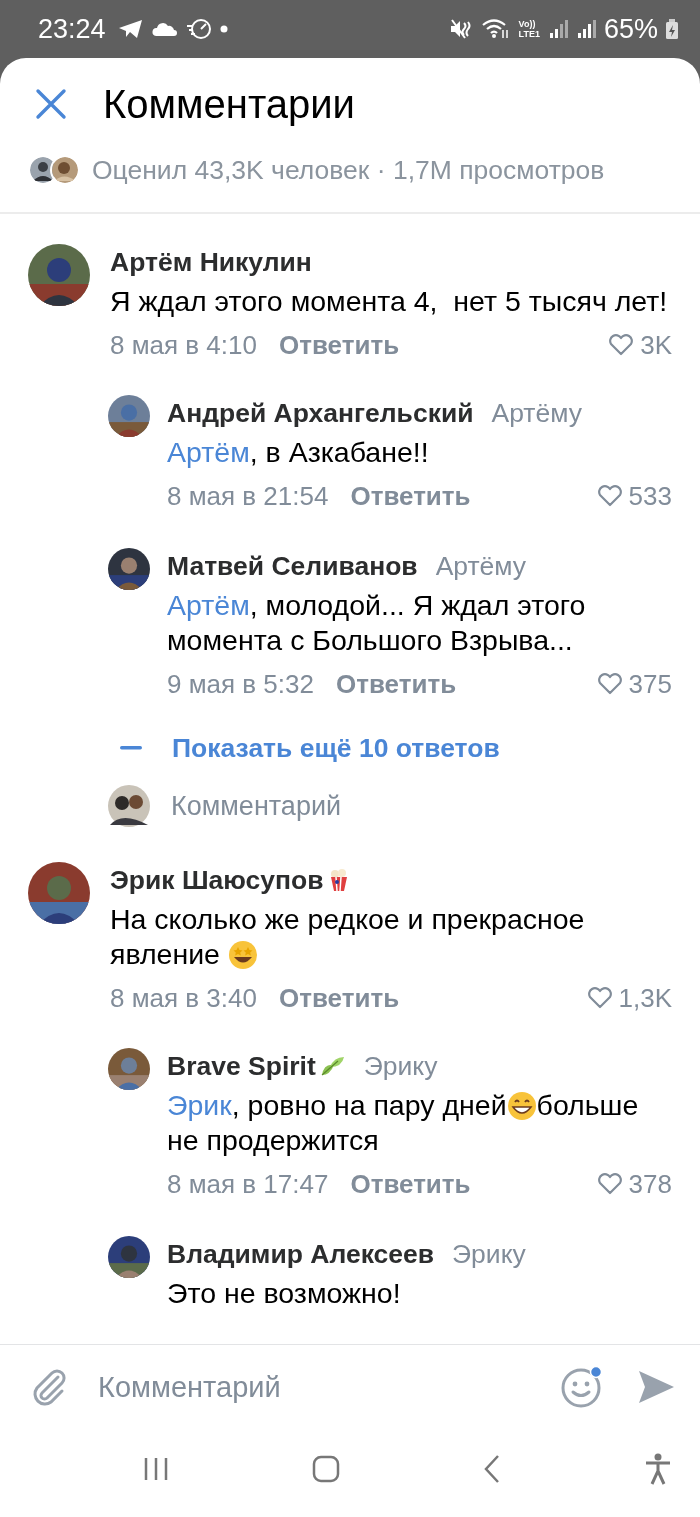  I want to click on comment-text: Я ждал этого момента 4, нет 5 тысяч лет!, so click(389, 301).